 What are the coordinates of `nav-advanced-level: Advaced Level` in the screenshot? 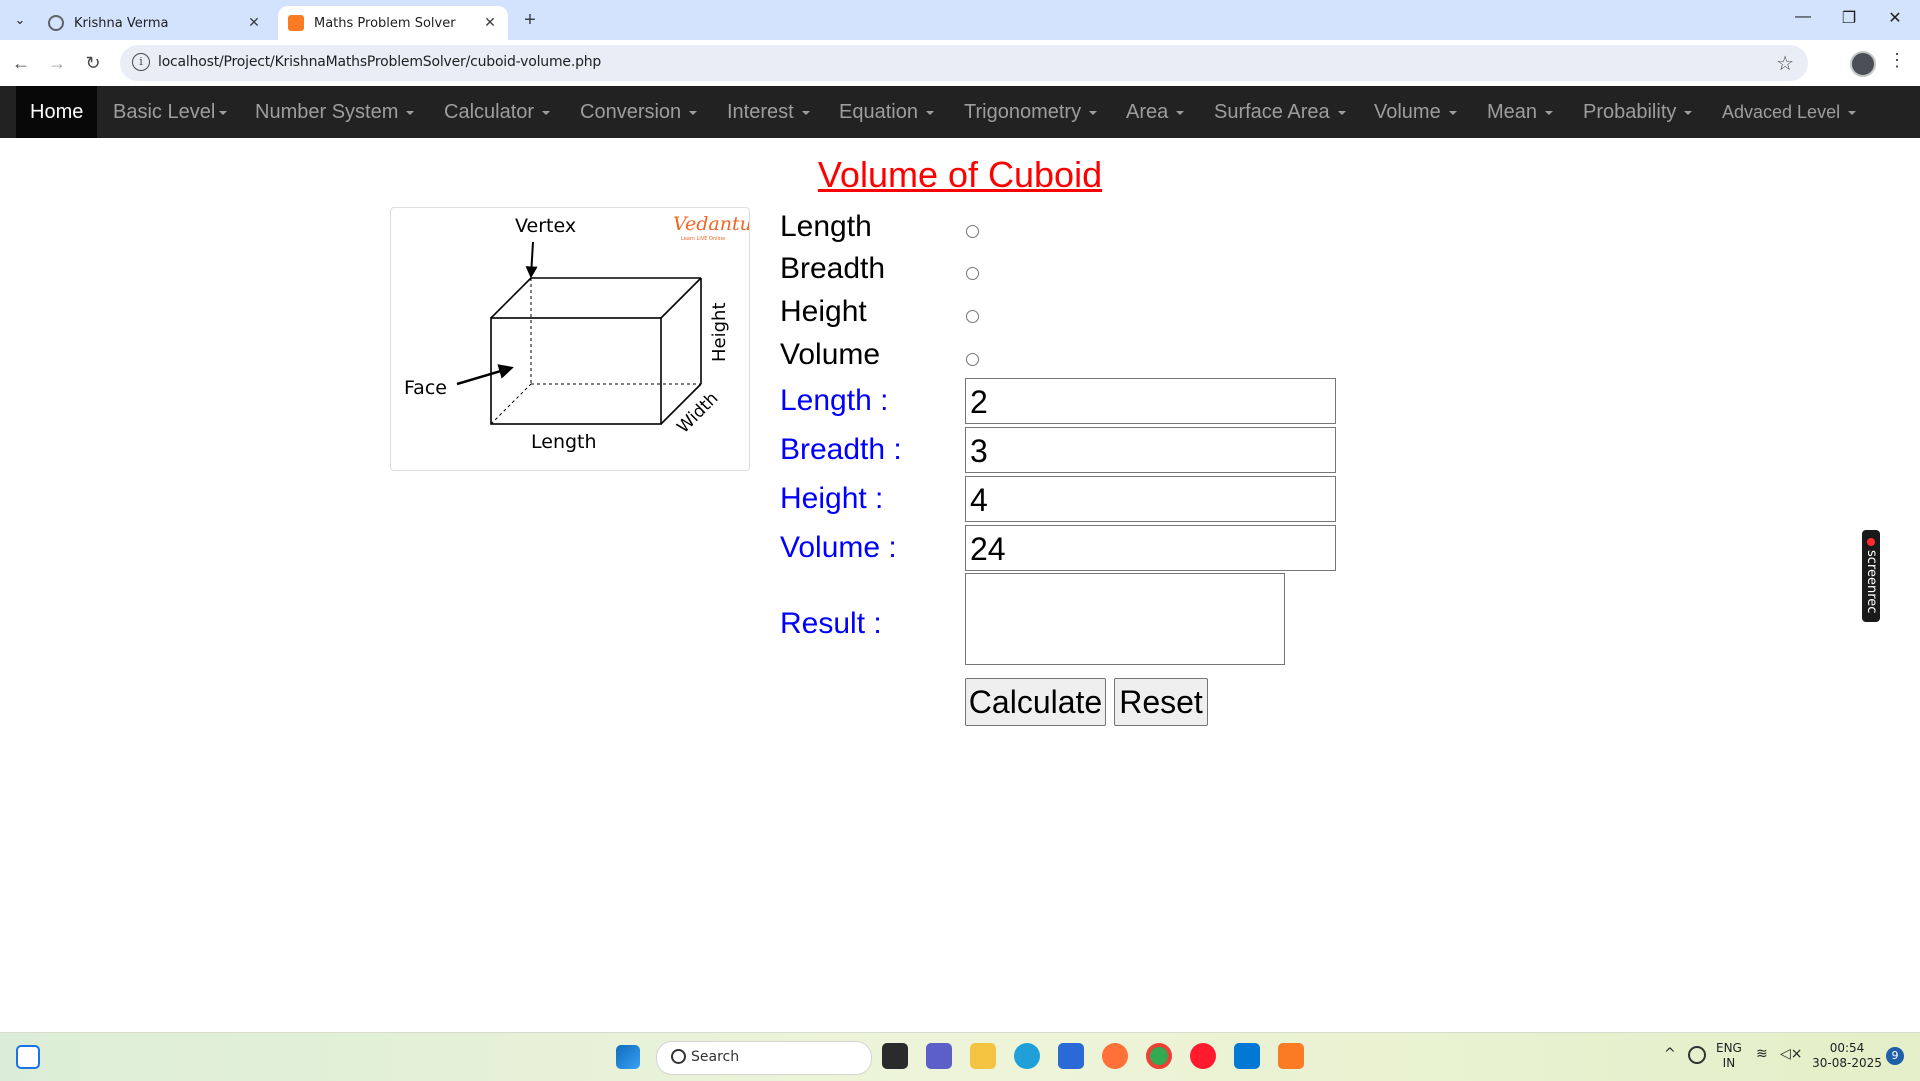 It's located at (1789, 112).